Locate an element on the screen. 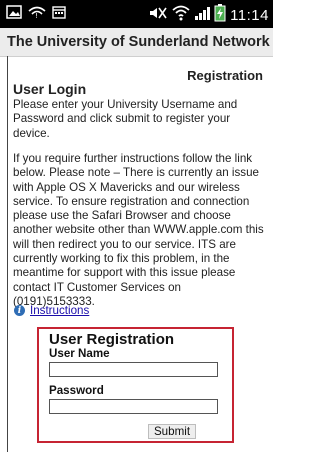 The width and height of the screenshot is (320, 452). site-header: The University of Sunderland Network is located at coordinates (136, 42).